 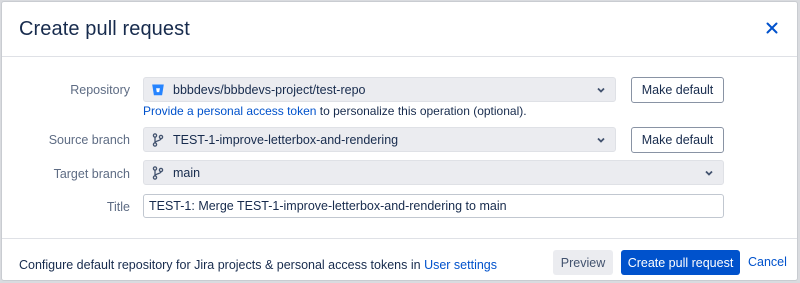 What do you see at coordinates (767, 262) in the screenshot?
I see `cancel-button: Cancel` at bounding box center [767, 262].